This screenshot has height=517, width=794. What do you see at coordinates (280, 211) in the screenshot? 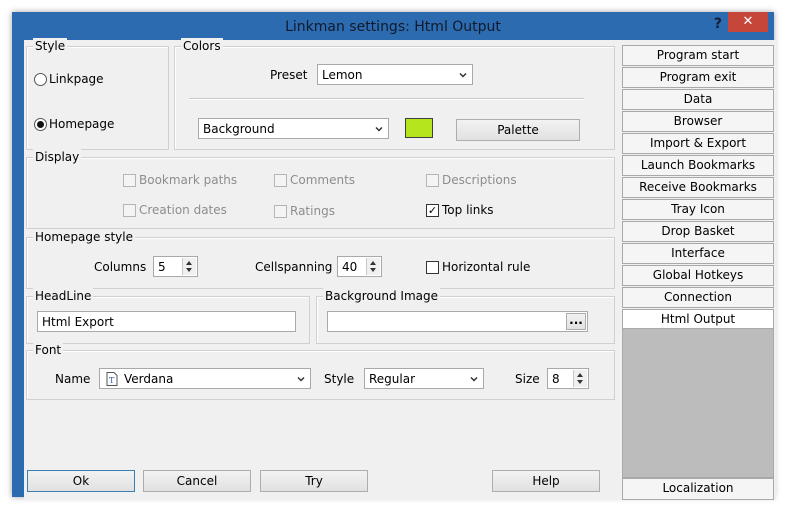
I see `ratings-checkbox` at bounding box center [280, 211].